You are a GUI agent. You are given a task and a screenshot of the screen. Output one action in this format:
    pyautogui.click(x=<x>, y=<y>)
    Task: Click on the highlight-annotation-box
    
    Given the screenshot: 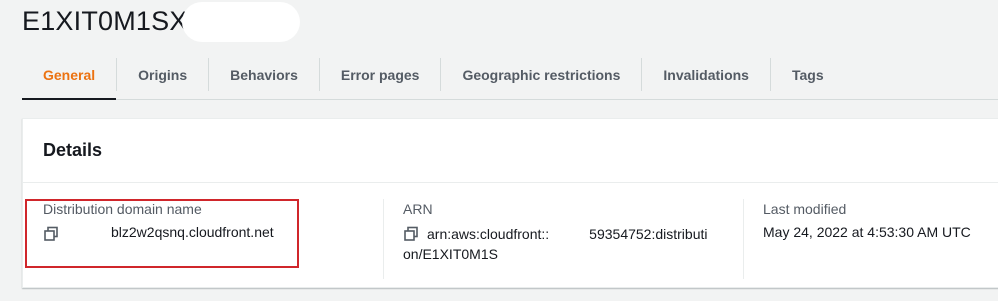 What is the action you would take?
    pyautogui.click(x=162, y=233)
    